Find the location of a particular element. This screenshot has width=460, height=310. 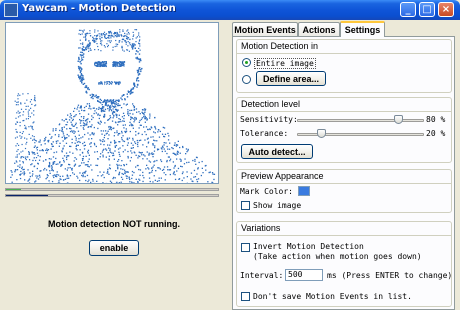

sensitivity-slider-track is located at coordinates (360, 120).